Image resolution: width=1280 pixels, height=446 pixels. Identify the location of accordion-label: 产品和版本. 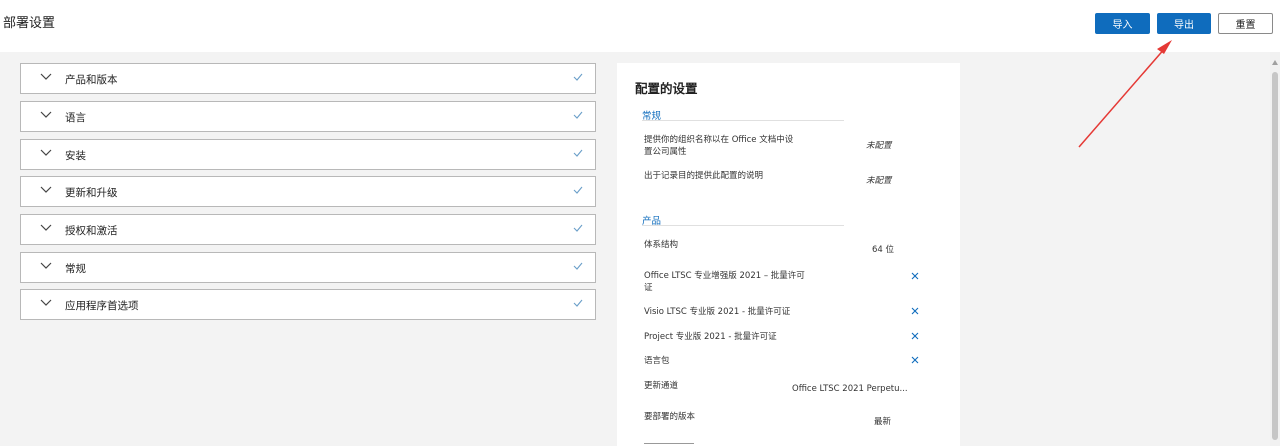
(91, 80).